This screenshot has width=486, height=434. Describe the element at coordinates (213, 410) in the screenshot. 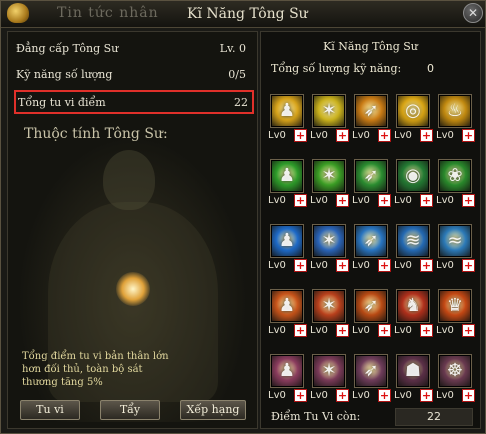

I see `ranking-button: Xếp hạng` at that location.